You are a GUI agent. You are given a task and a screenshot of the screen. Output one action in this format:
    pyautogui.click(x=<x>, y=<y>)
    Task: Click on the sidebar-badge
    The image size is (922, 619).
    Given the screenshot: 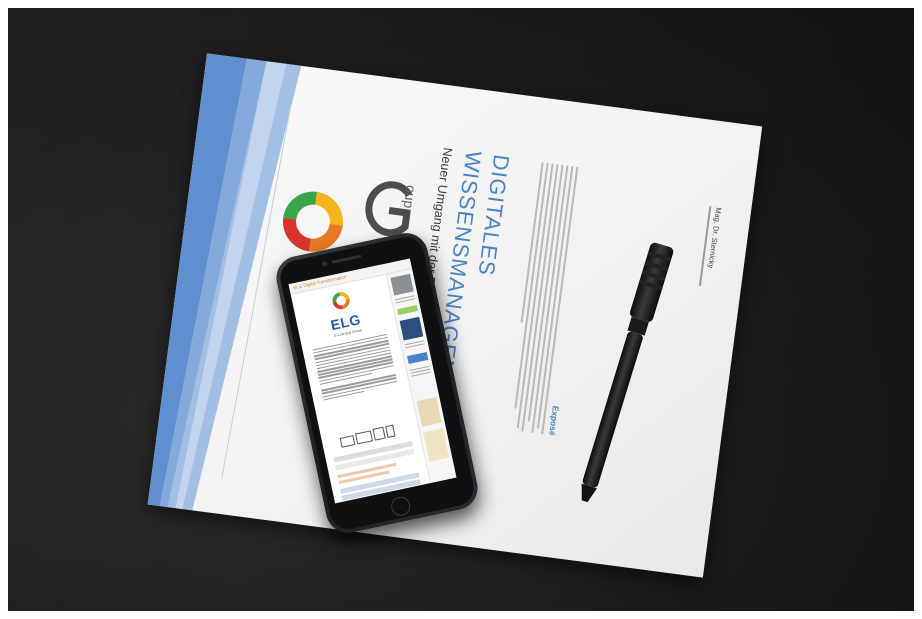 What is the action you would take?
    pyautogui.click(x=407, y=310)
    